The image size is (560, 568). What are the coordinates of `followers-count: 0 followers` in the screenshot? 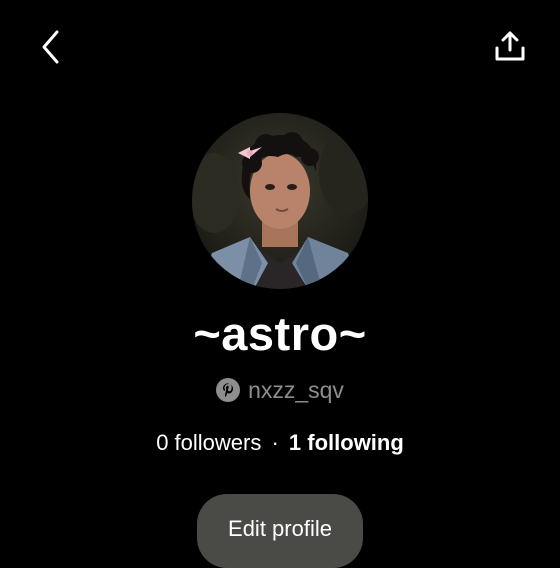 It's located at (208, 442).